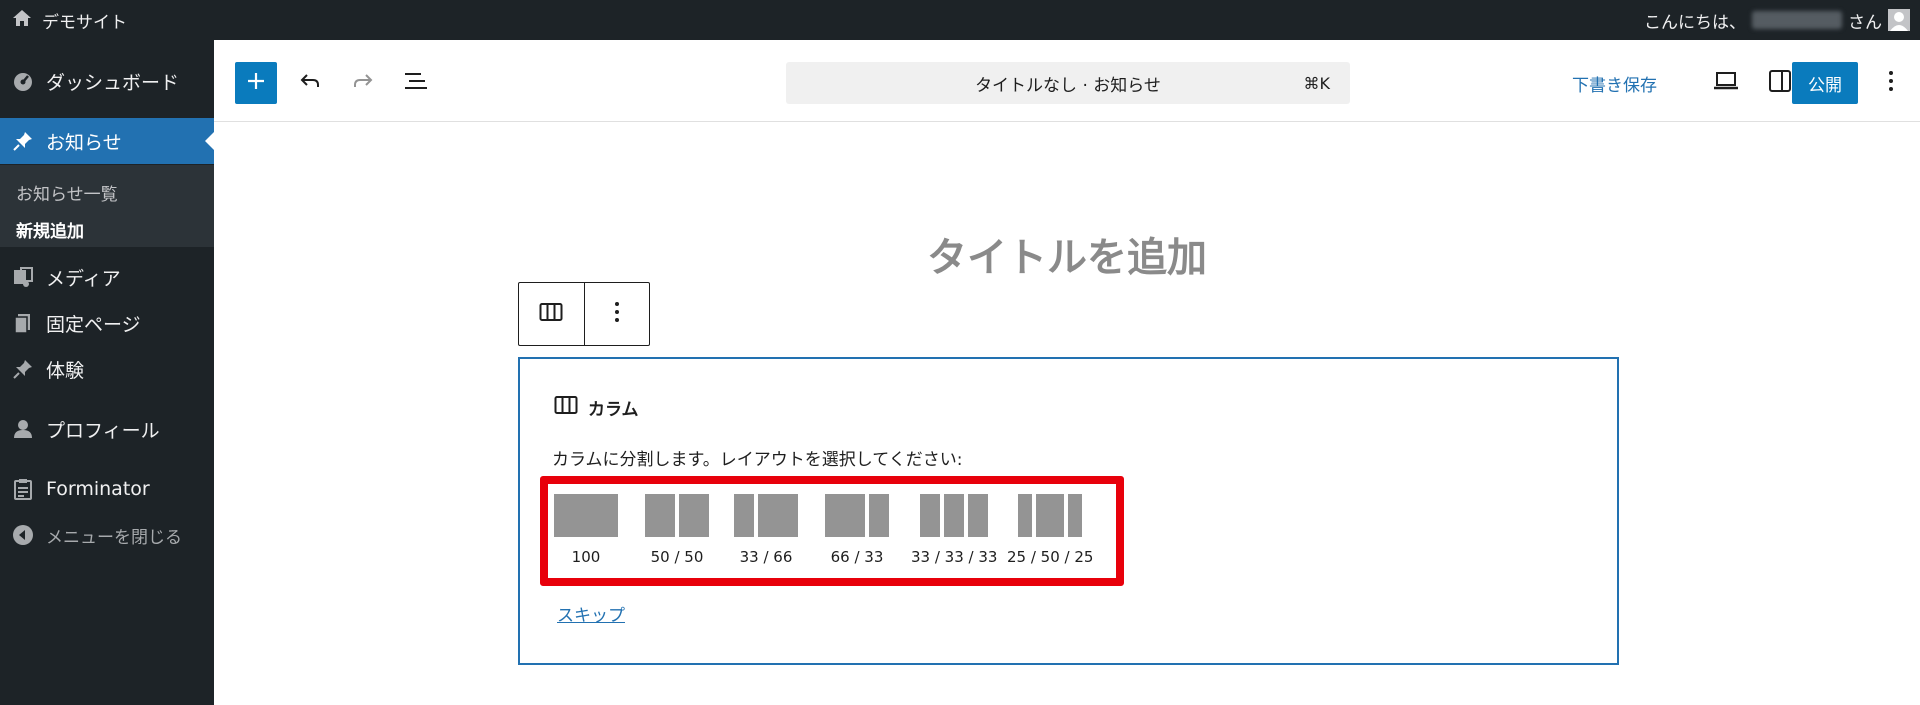  I want to click on block-name: カラム, so click(613, 410).